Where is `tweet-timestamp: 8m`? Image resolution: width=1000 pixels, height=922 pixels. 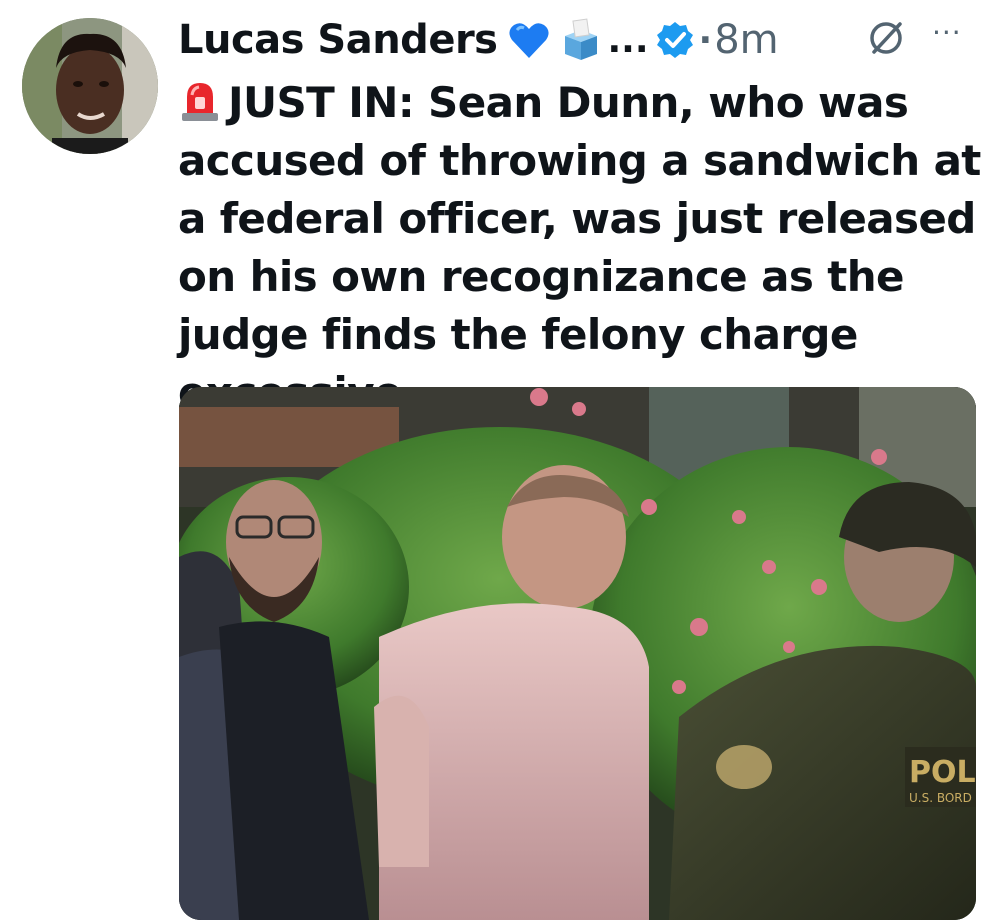 tweet-timestamp: 8m is located at coordinates (746, 40).